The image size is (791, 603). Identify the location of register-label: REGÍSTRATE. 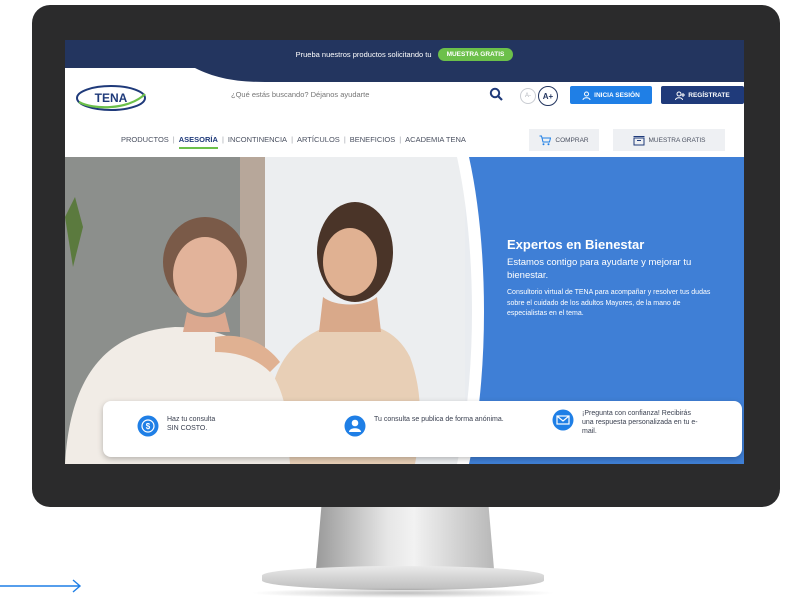
(709, 95).